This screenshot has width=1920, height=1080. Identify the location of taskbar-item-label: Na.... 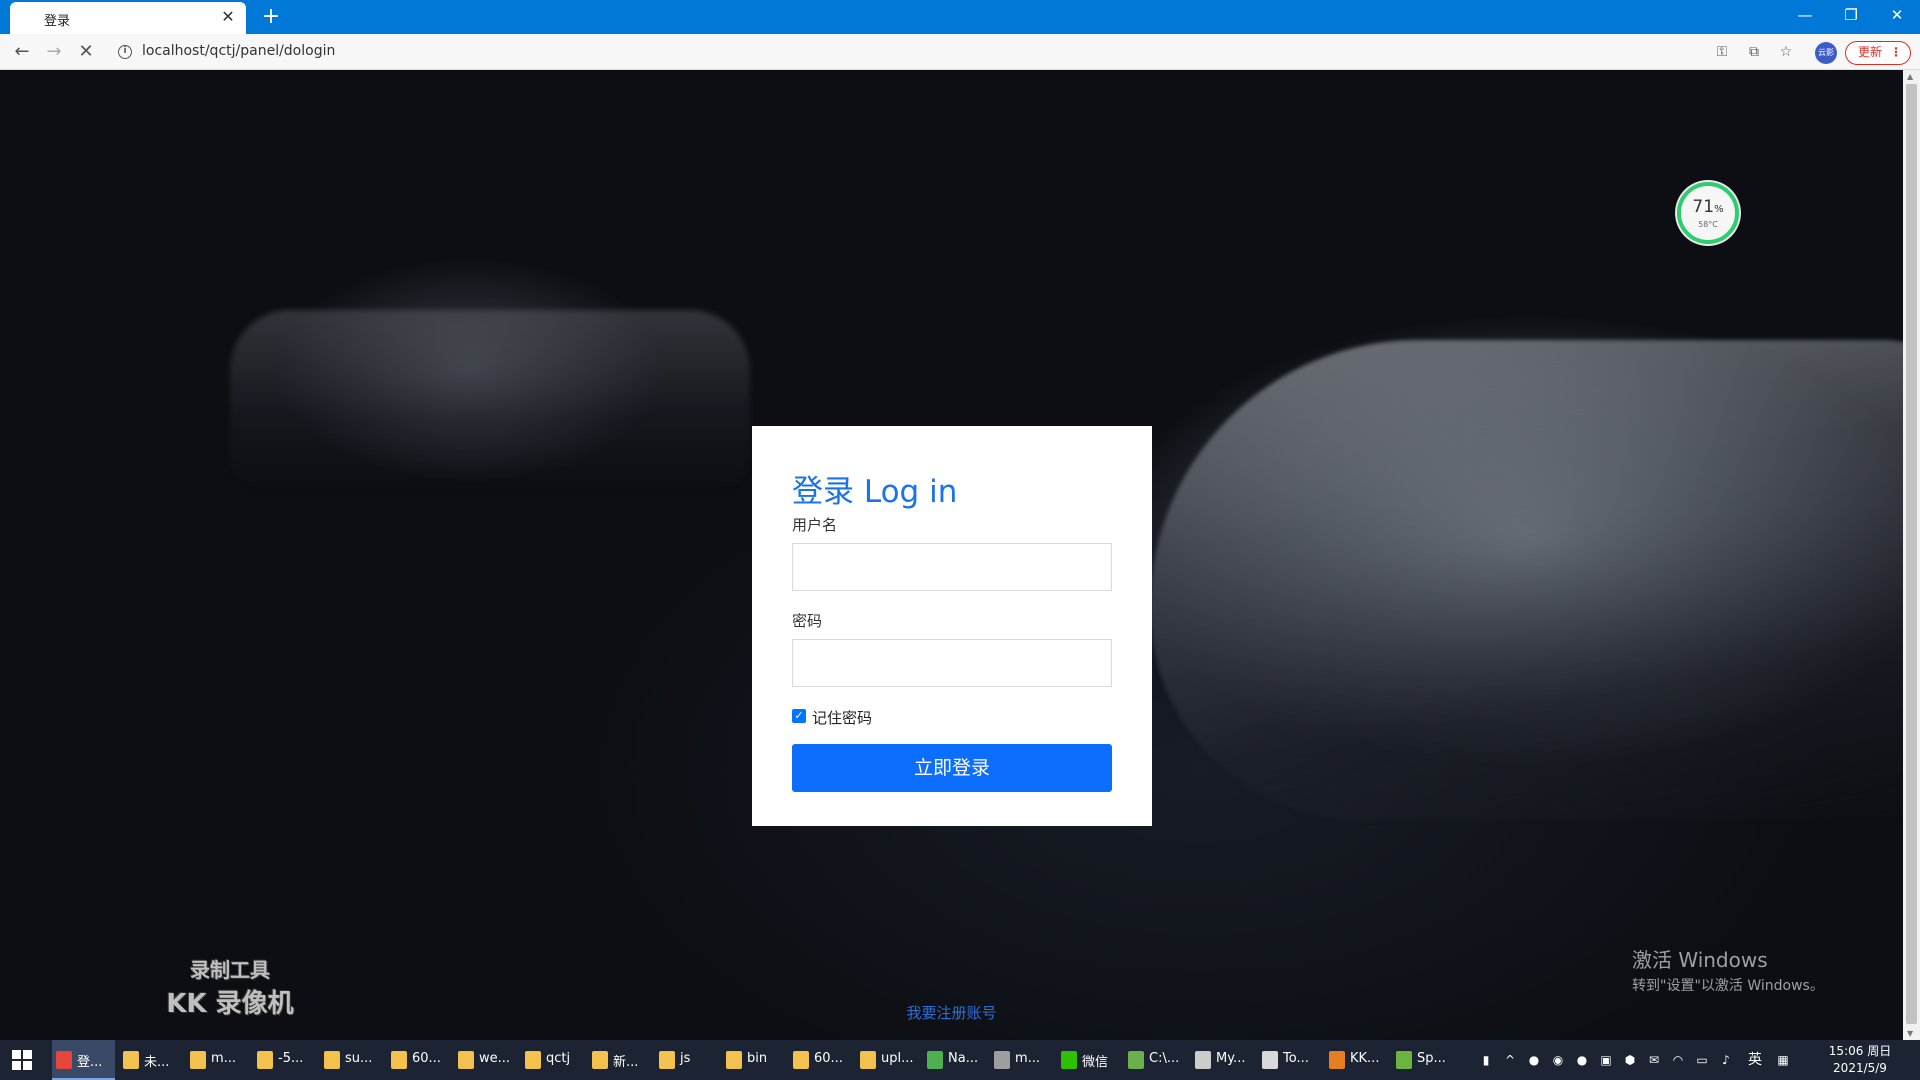
(963, 1058).